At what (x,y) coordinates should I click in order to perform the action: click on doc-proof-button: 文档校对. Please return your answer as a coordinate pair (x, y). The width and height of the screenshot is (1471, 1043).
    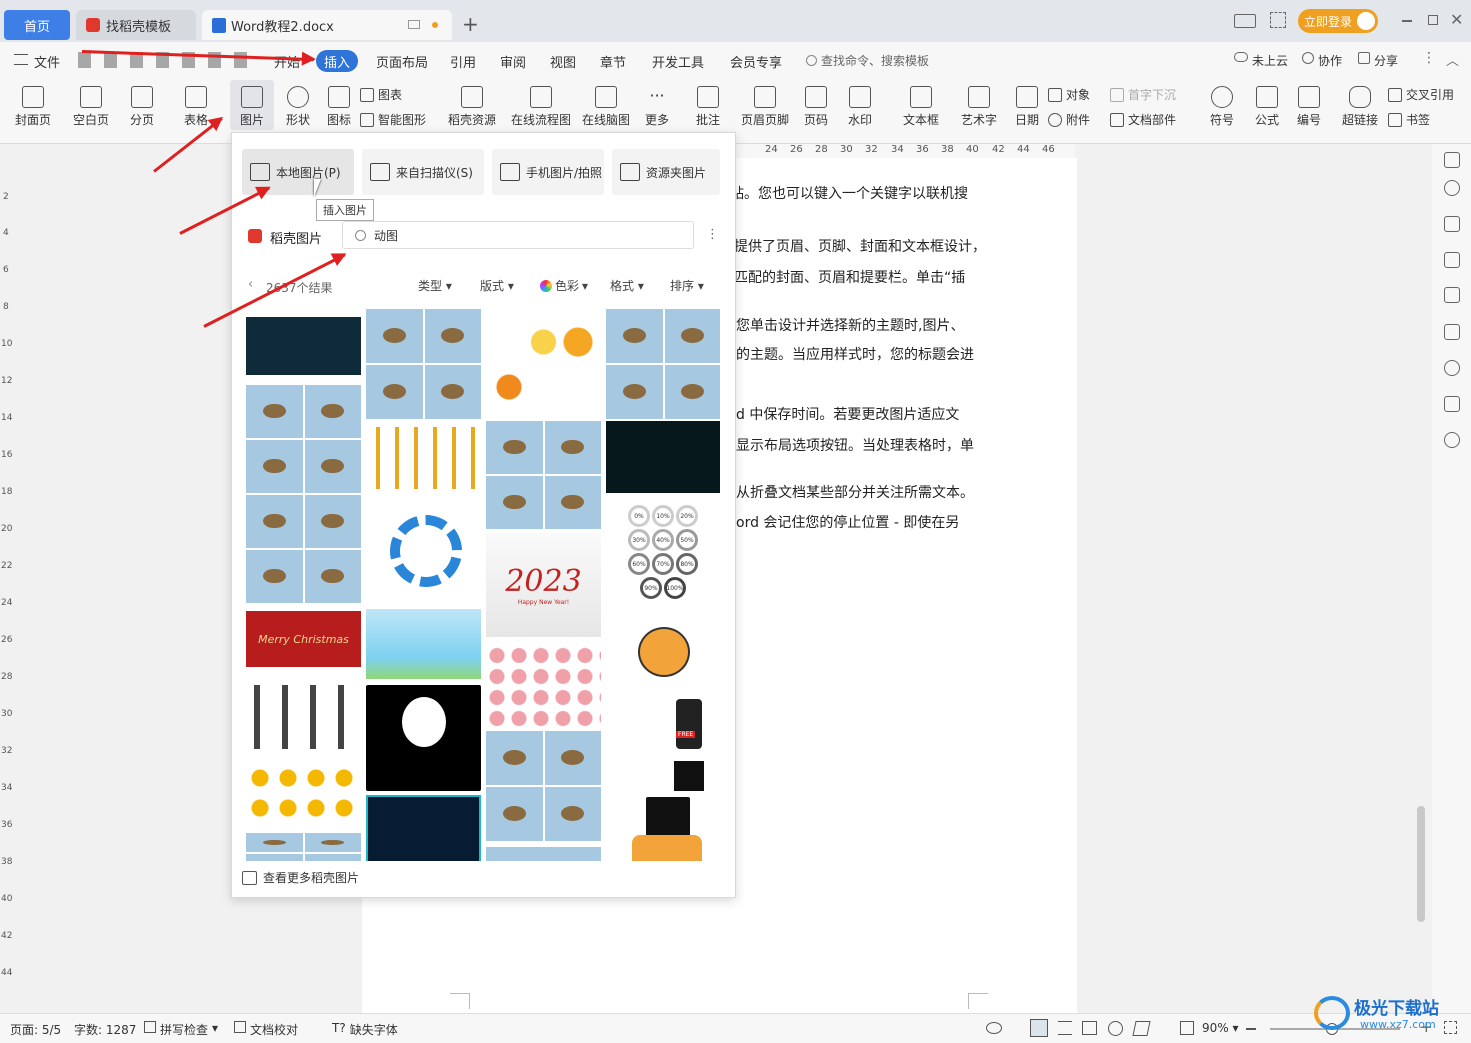
    Looking at the image, I should click on (266, 1029).